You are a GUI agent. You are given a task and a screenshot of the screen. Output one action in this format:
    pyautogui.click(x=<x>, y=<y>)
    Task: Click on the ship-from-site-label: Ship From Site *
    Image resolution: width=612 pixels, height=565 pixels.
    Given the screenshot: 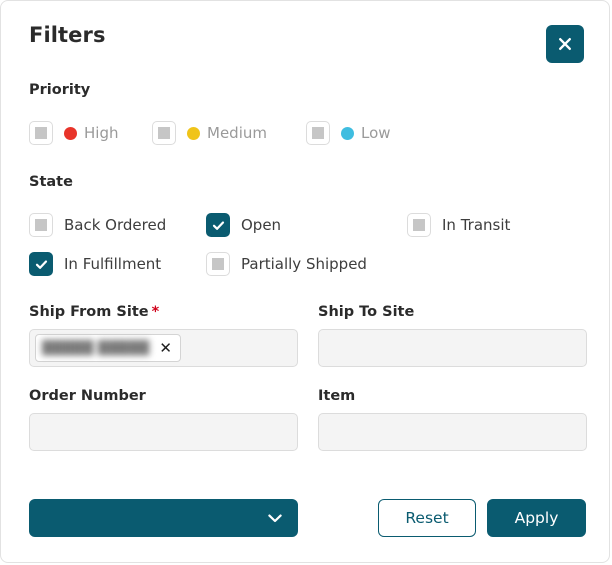 What is the action you would take?
    pyautogui.click(x=163, y=312)
    